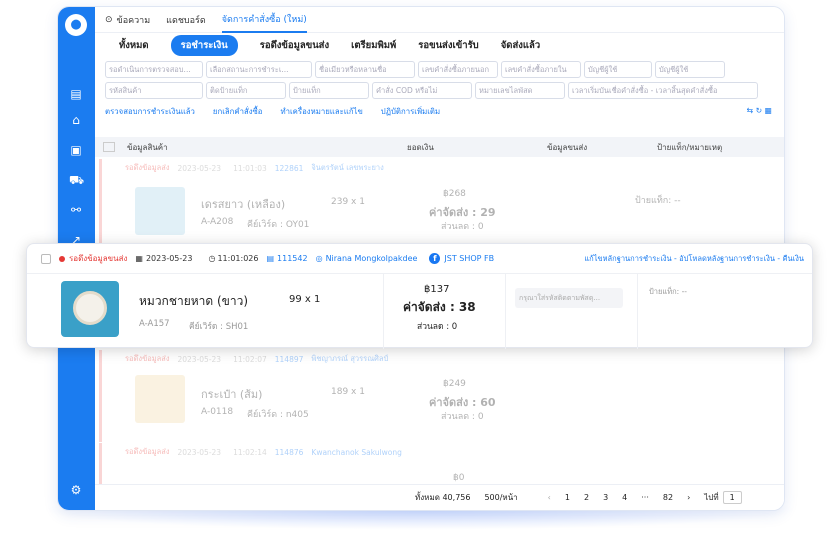 Image resolution: width=838 pixels, height=538 pixels. Describe the element at coordinates (365, 69) in the screenshot. I see `filter-name: ชื่อเมียวหรือหลานชื่อ` at that location.